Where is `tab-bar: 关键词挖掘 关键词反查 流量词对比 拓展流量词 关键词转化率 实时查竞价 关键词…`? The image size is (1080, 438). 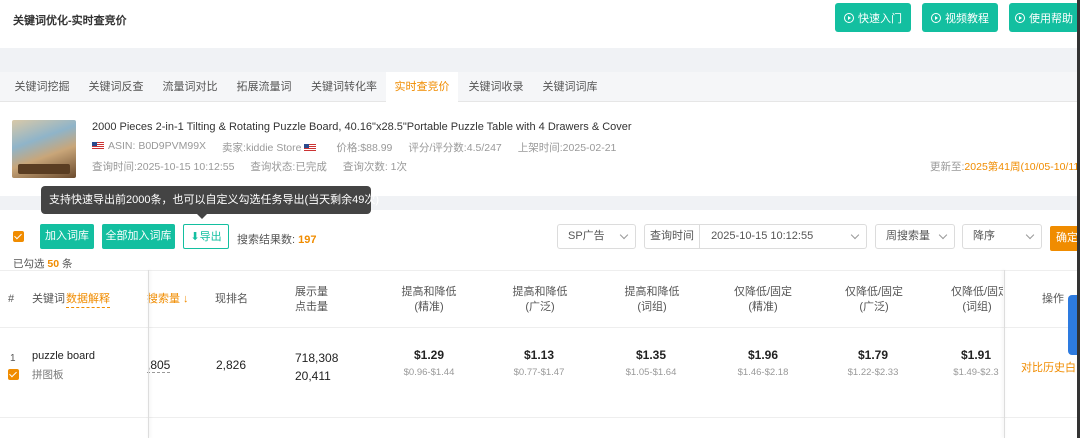 tab-bar: 关键词挖掘 关键词反查 流量词对比 拓展流量词 关键词转化率 实时查竞价 关键词… is located at coordinates (540, 87).